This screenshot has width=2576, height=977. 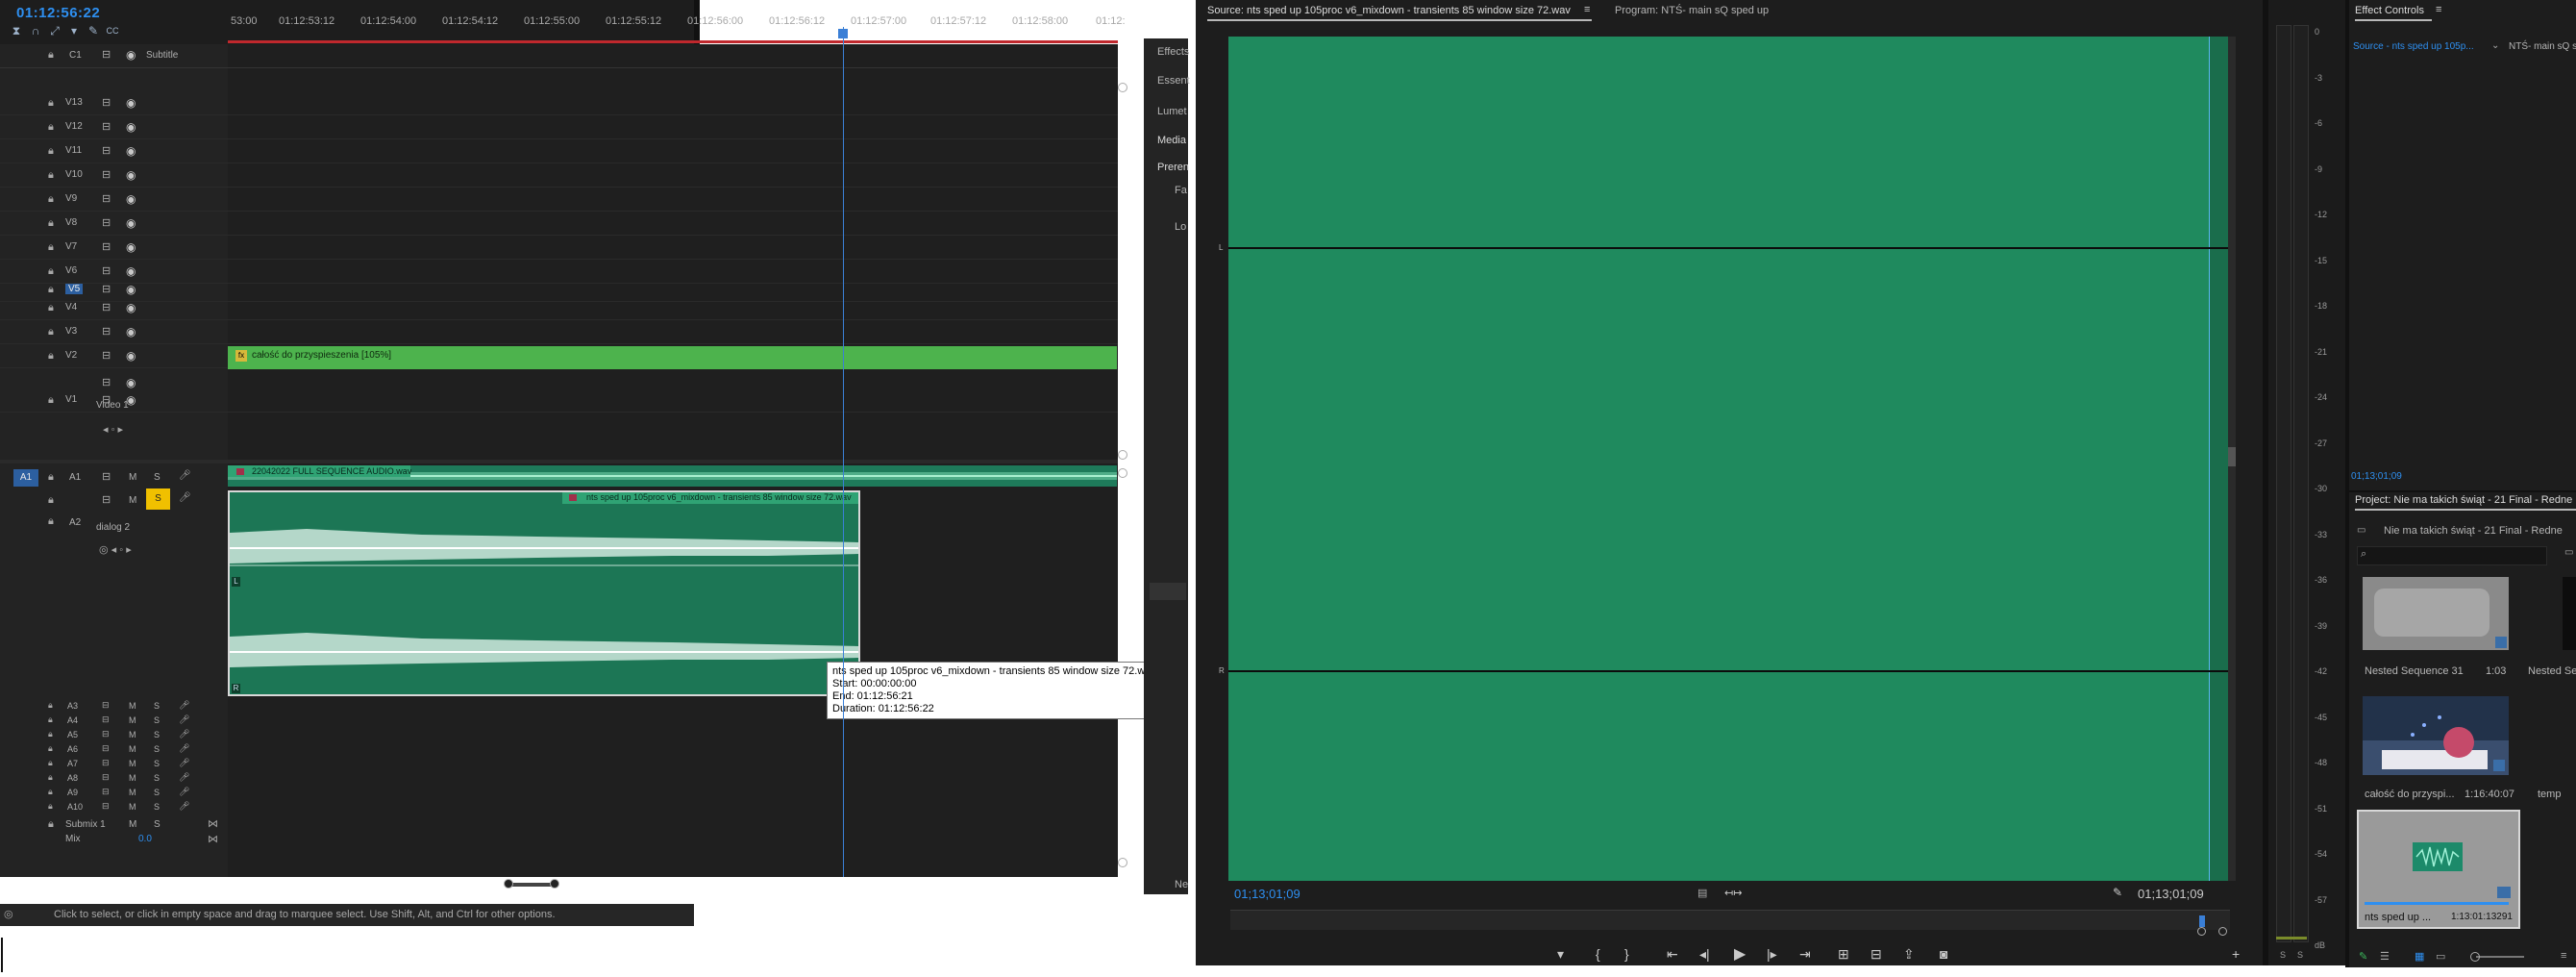 I want to click on linked-selection-icon: ∩, so click(x=35, y=30).